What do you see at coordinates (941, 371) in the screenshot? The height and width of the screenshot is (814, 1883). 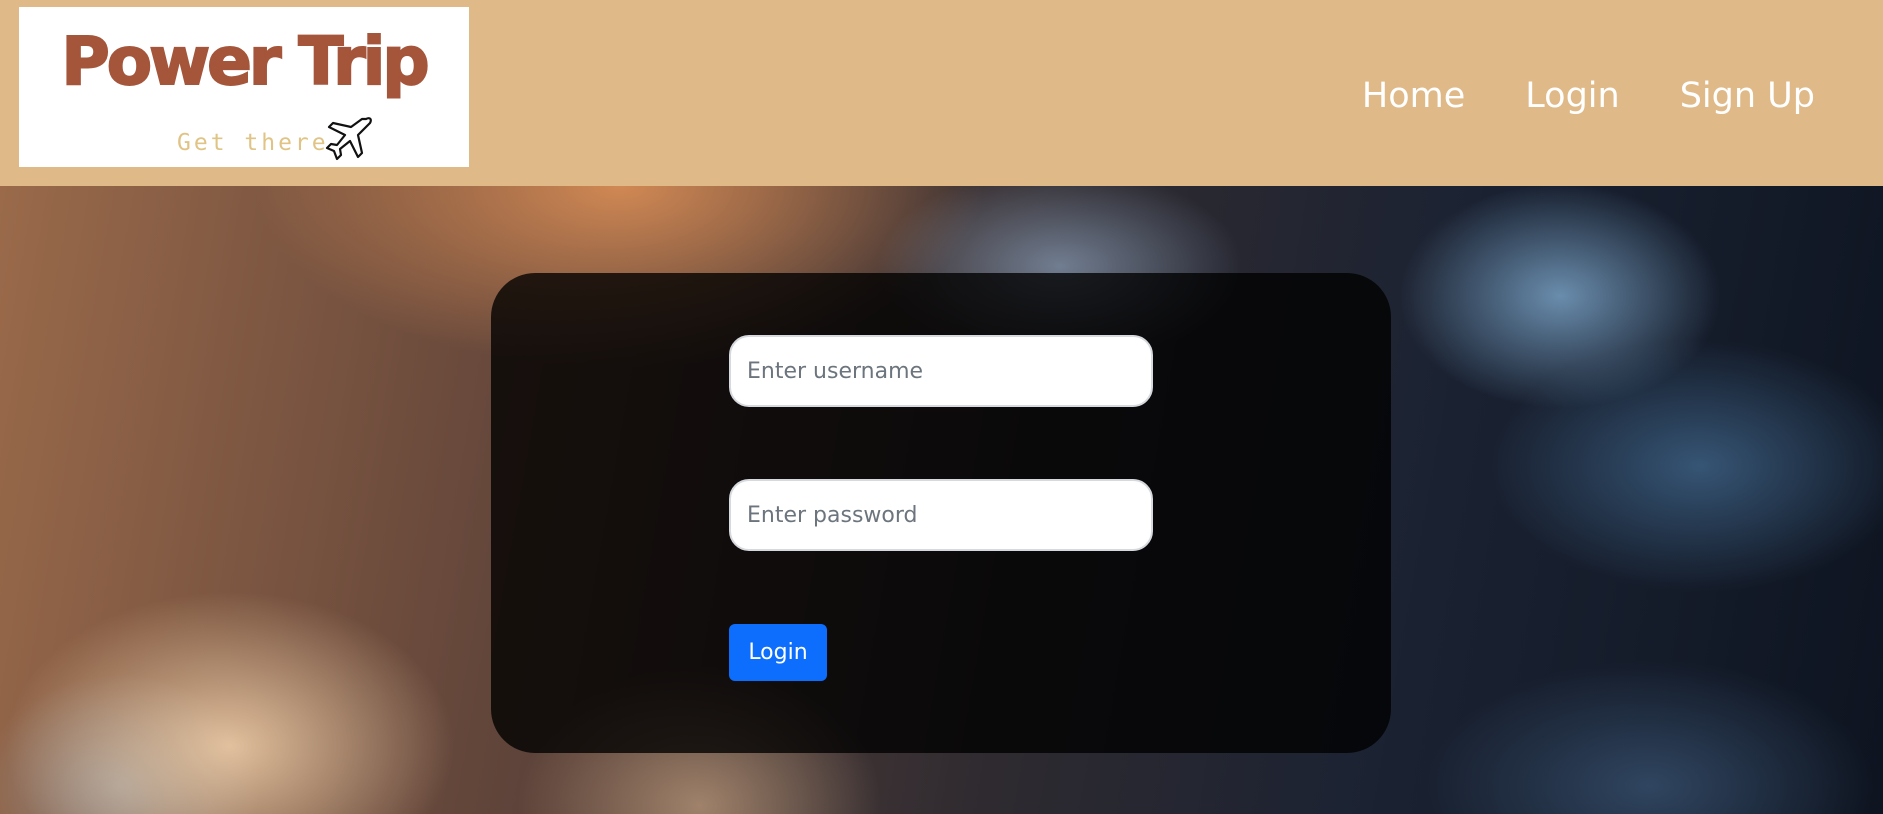 I see `username-input` at bounding box center [941, 371].